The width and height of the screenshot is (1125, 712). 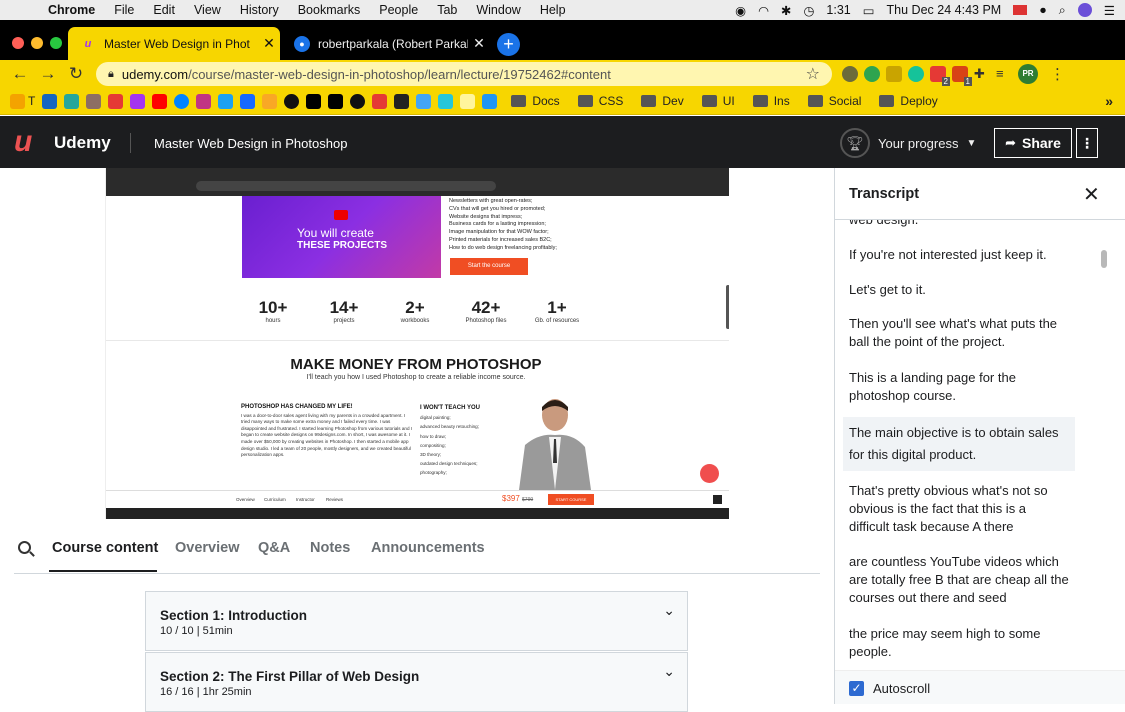 I want to click on spotlight-icon: ⌕, so click(x=1062, y=10).